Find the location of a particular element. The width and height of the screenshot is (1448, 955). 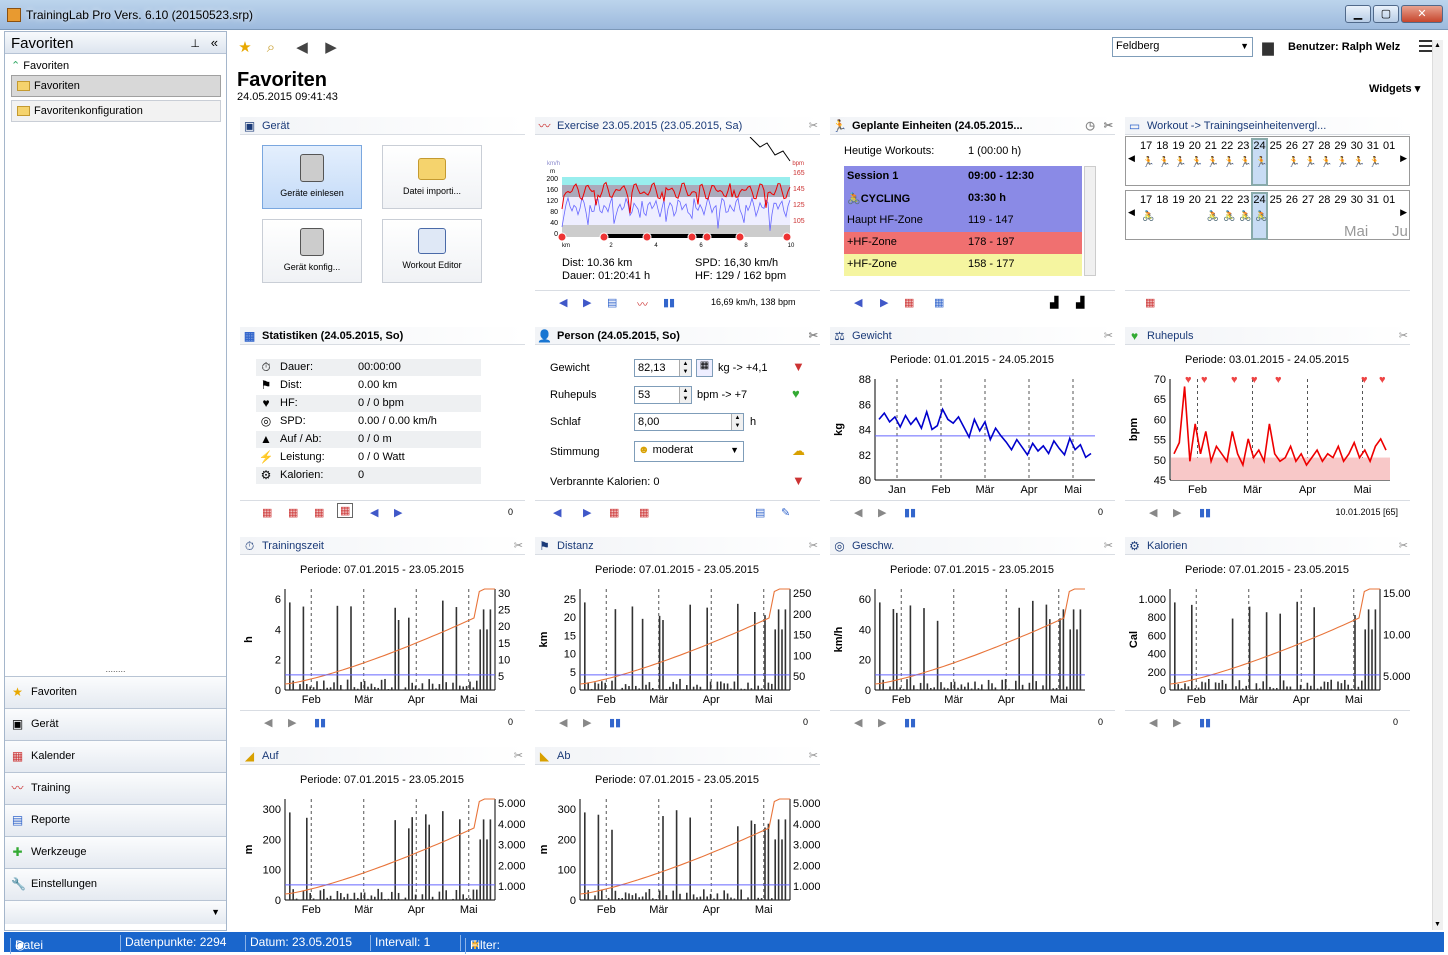

schlaf-input: 8,00 ▲ ▼ is located at coordinates (689, 422).